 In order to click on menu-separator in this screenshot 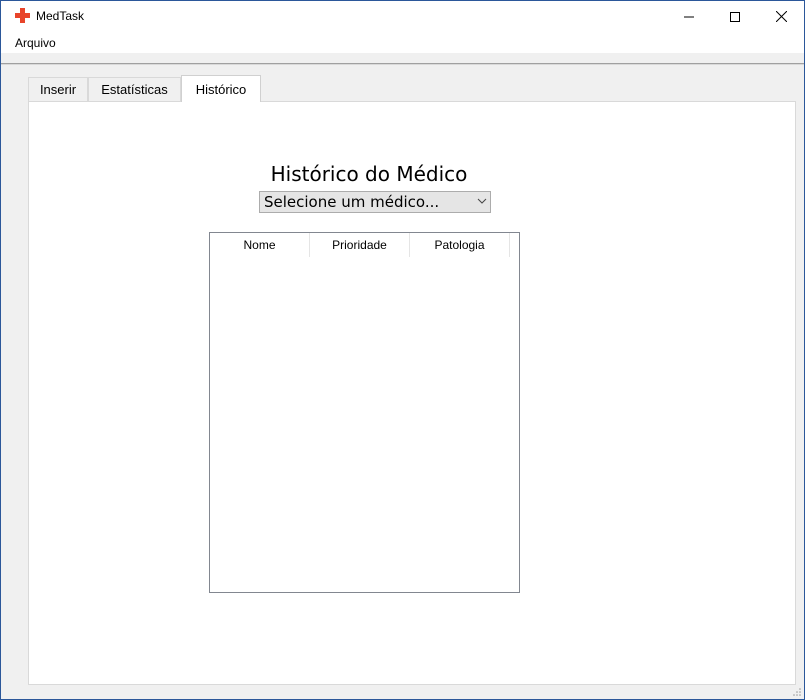, I will do `click(402, 59)`.